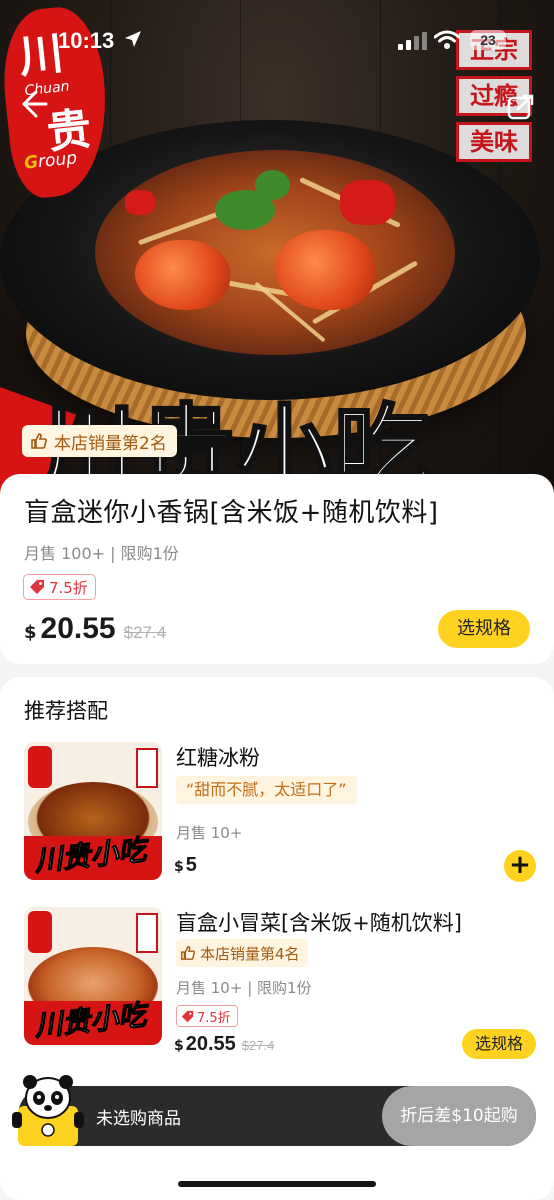  Describe the element at coordinates (138, 1119) in the screenshot. I see `cart-status-text: 未选购商品` at that location.